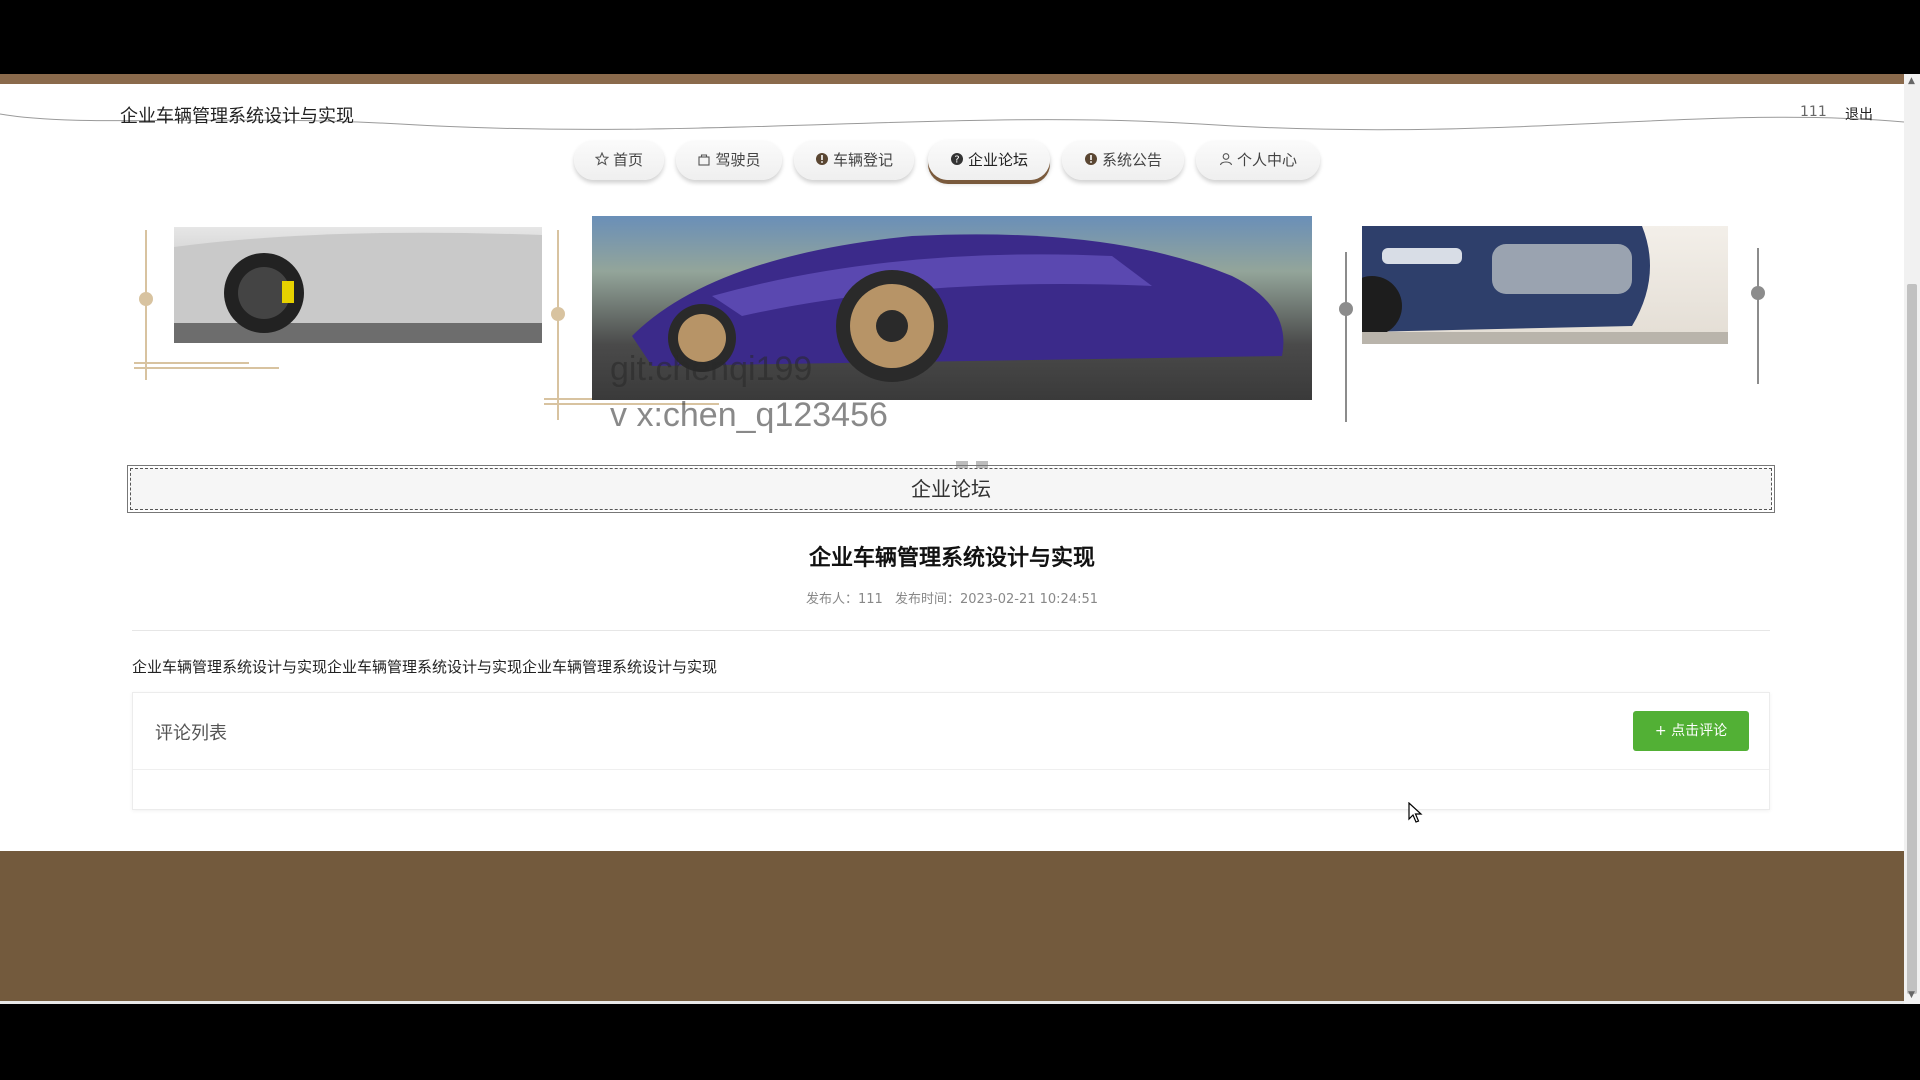  What do you see at coordinates (844, 599) in the screenshot?
I see `post-publisher: 发布人：111` at bounding box center [844, 599].